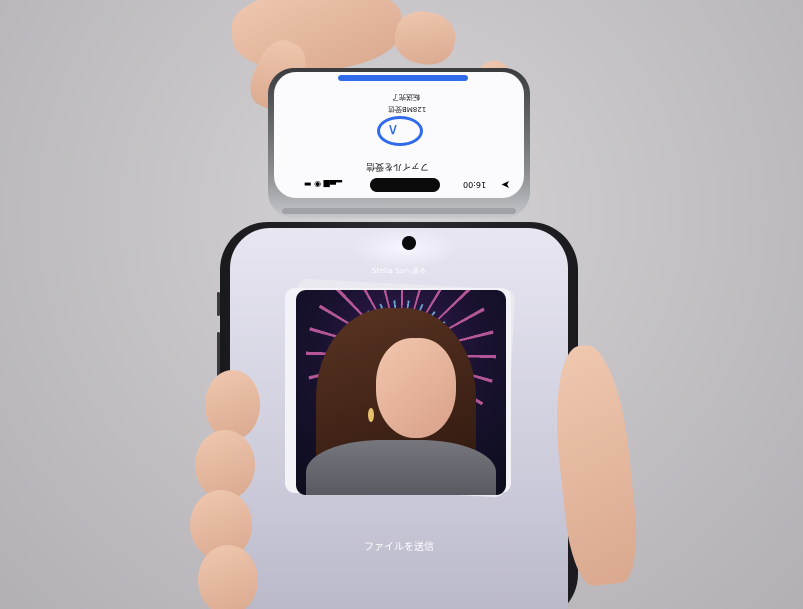 The height and width of the screenshot is (609, 803). What do you see at coordinates (416, 388) in the screenshot?
I see `woman-face` at bounding box center [416, 388].